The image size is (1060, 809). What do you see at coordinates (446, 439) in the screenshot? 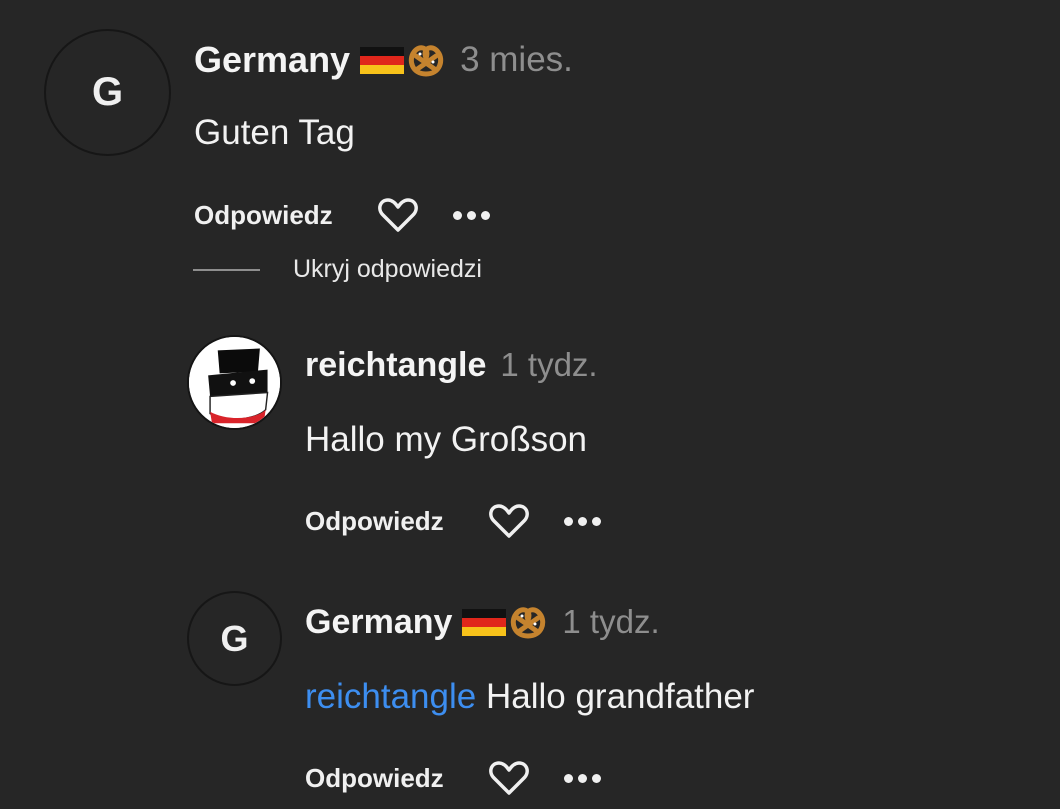
I see `comment-text: Hallo my Großson` at bounding box center [446, 439].